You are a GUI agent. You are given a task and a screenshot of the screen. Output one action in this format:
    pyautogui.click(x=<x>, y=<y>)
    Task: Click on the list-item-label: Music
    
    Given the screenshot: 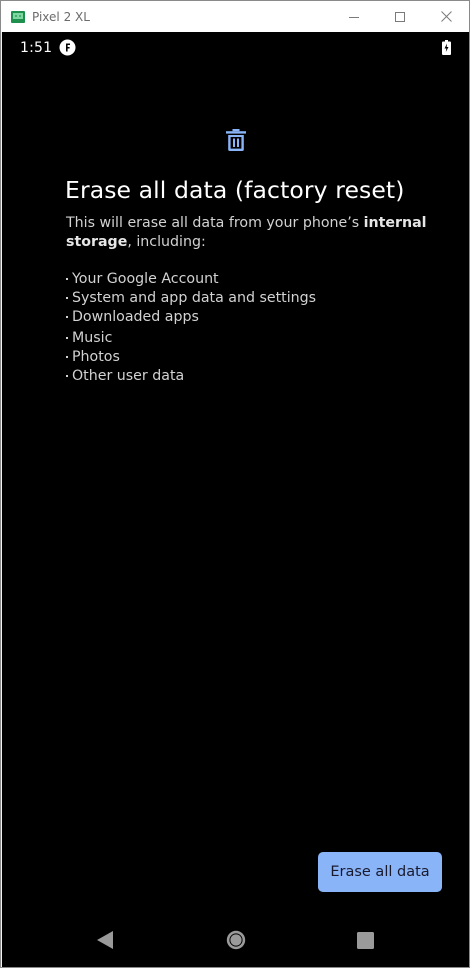 What is the action you would take?
    pyautogui.click(x=92, y=337)
    